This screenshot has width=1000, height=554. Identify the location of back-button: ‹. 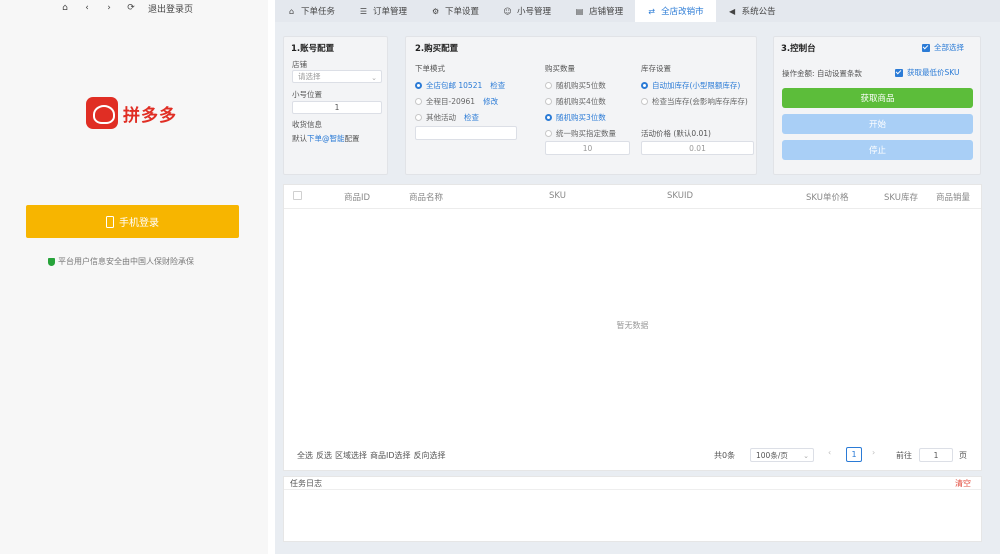
(87, 8).